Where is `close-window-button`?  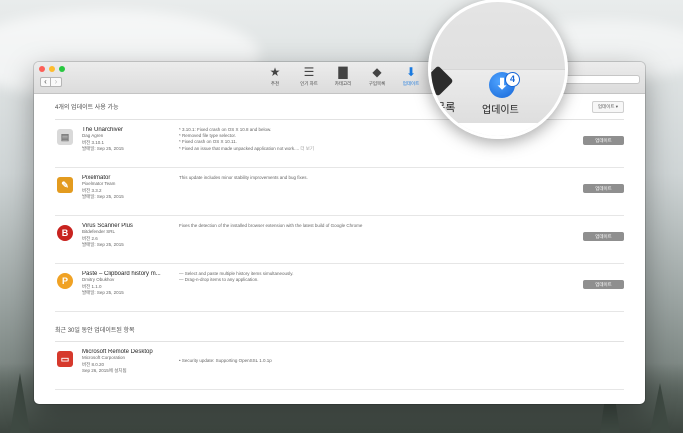 close-window-button is located at coordinates (42, 69).